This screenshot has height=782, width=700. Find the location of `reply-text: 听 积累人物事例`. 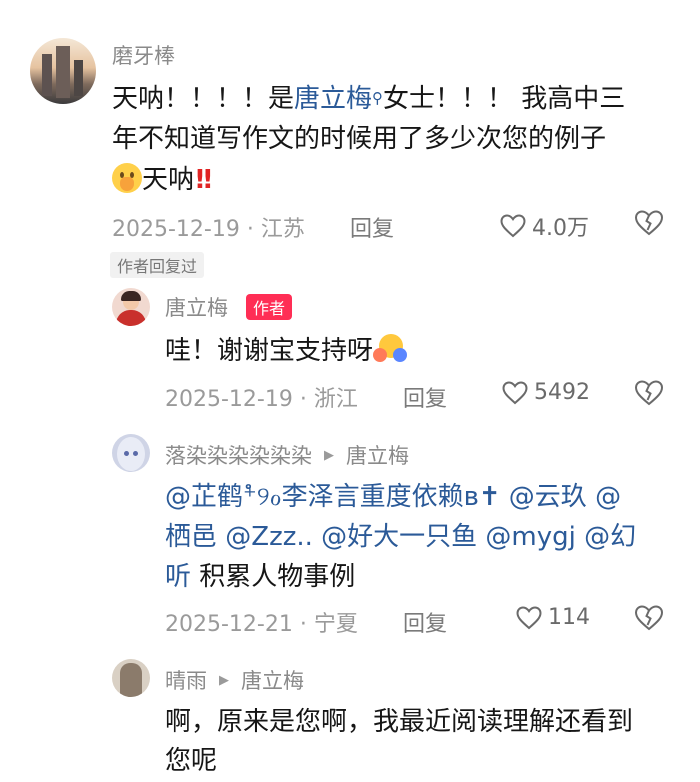

reply-text: 听 积累人物事例 is located at coordinates (260, 577).